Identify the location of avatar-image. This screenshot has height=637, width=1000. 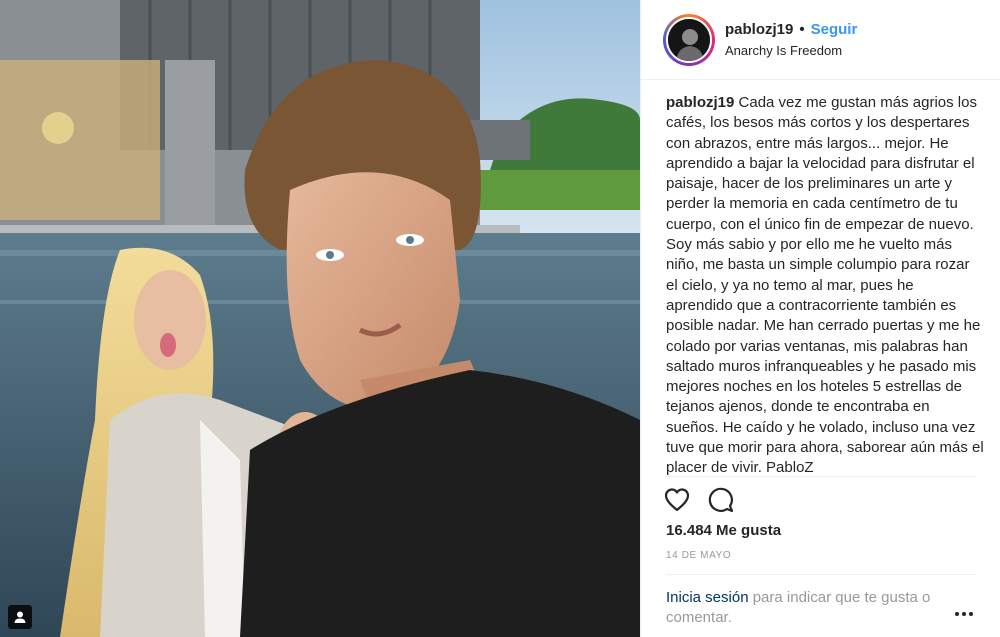
(689, 40).